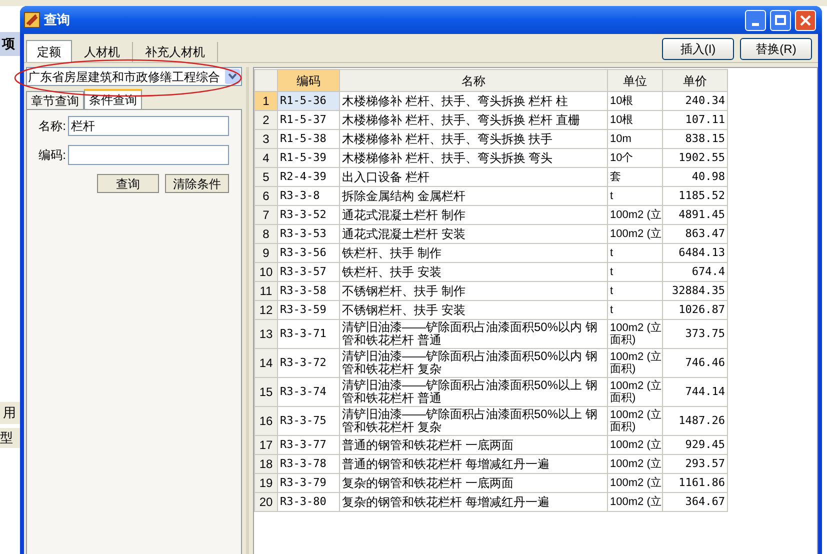  Describe the element at coordinates (309, 464) in the screenshot. I see `table-cell: R3-3-78` at that location.